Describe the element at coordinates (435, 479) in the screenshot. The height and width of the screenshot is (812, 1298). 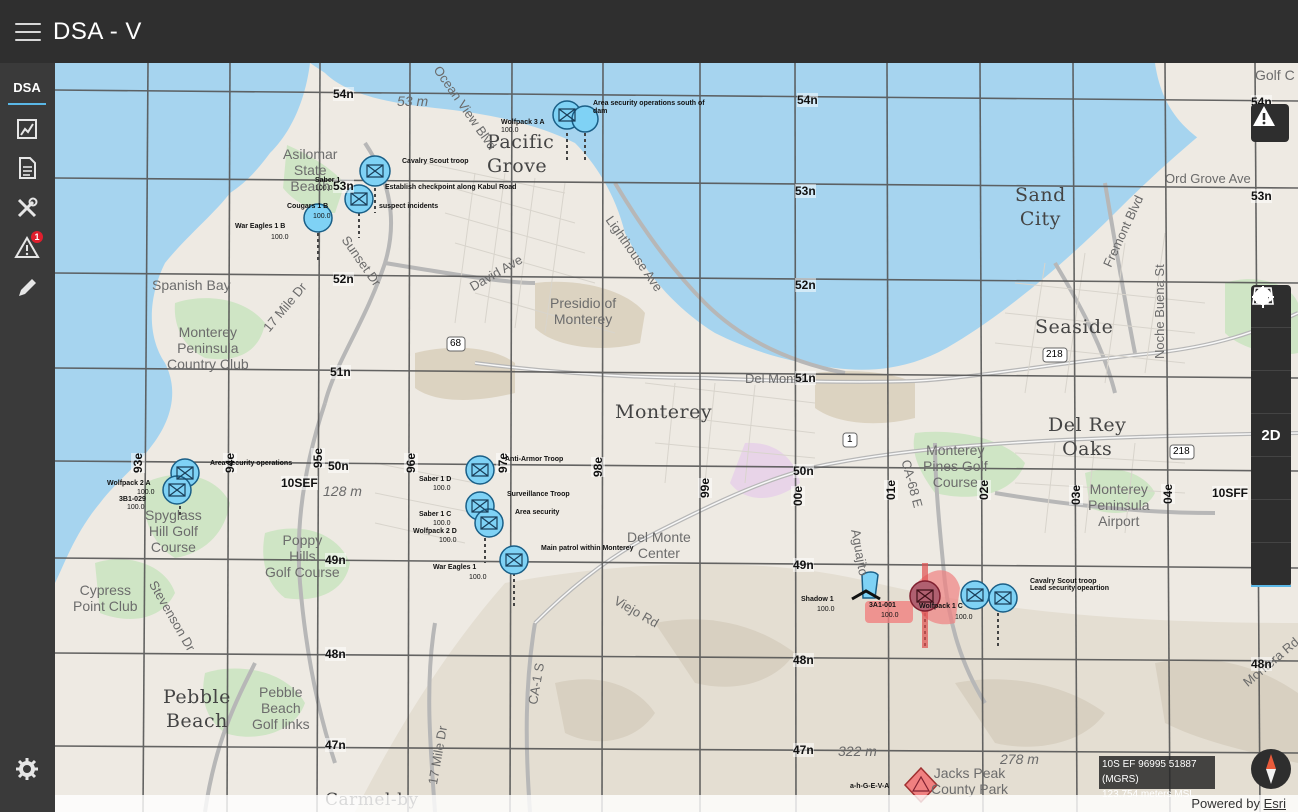
I see `unit-label: Saber 1 D` at that location.